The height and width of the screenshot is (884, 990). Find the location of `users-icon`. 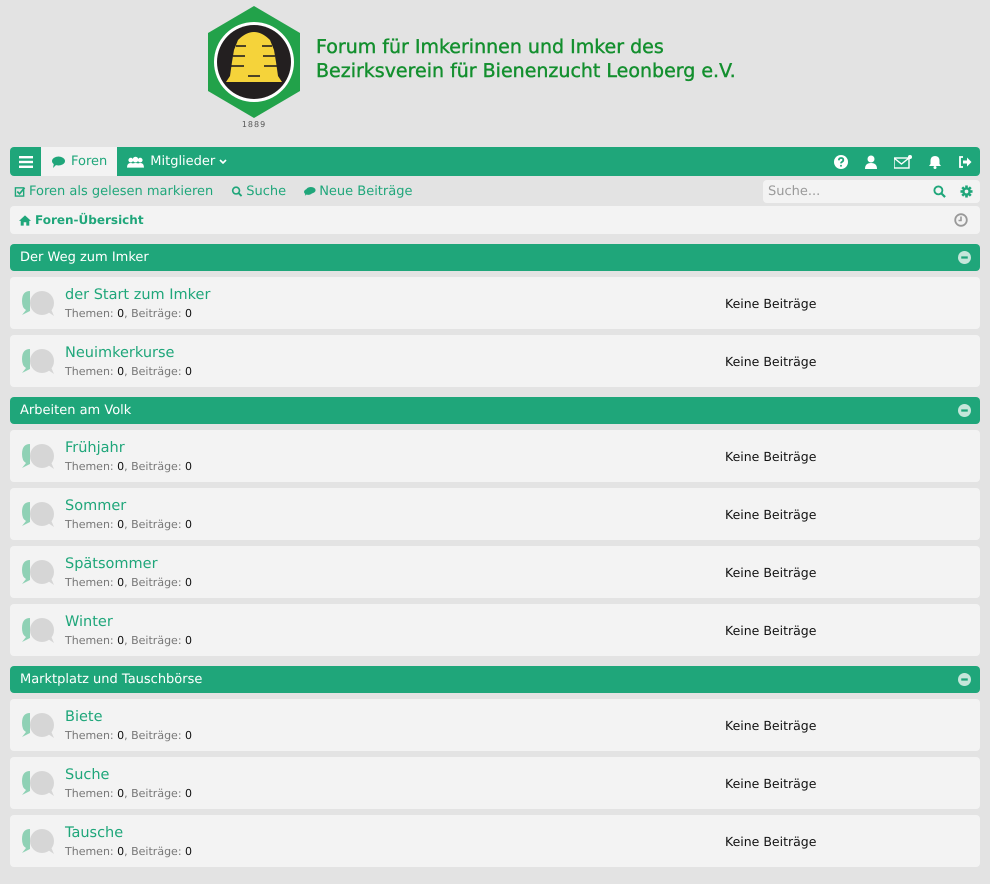

users-icon is located at coordinates (135, 162).